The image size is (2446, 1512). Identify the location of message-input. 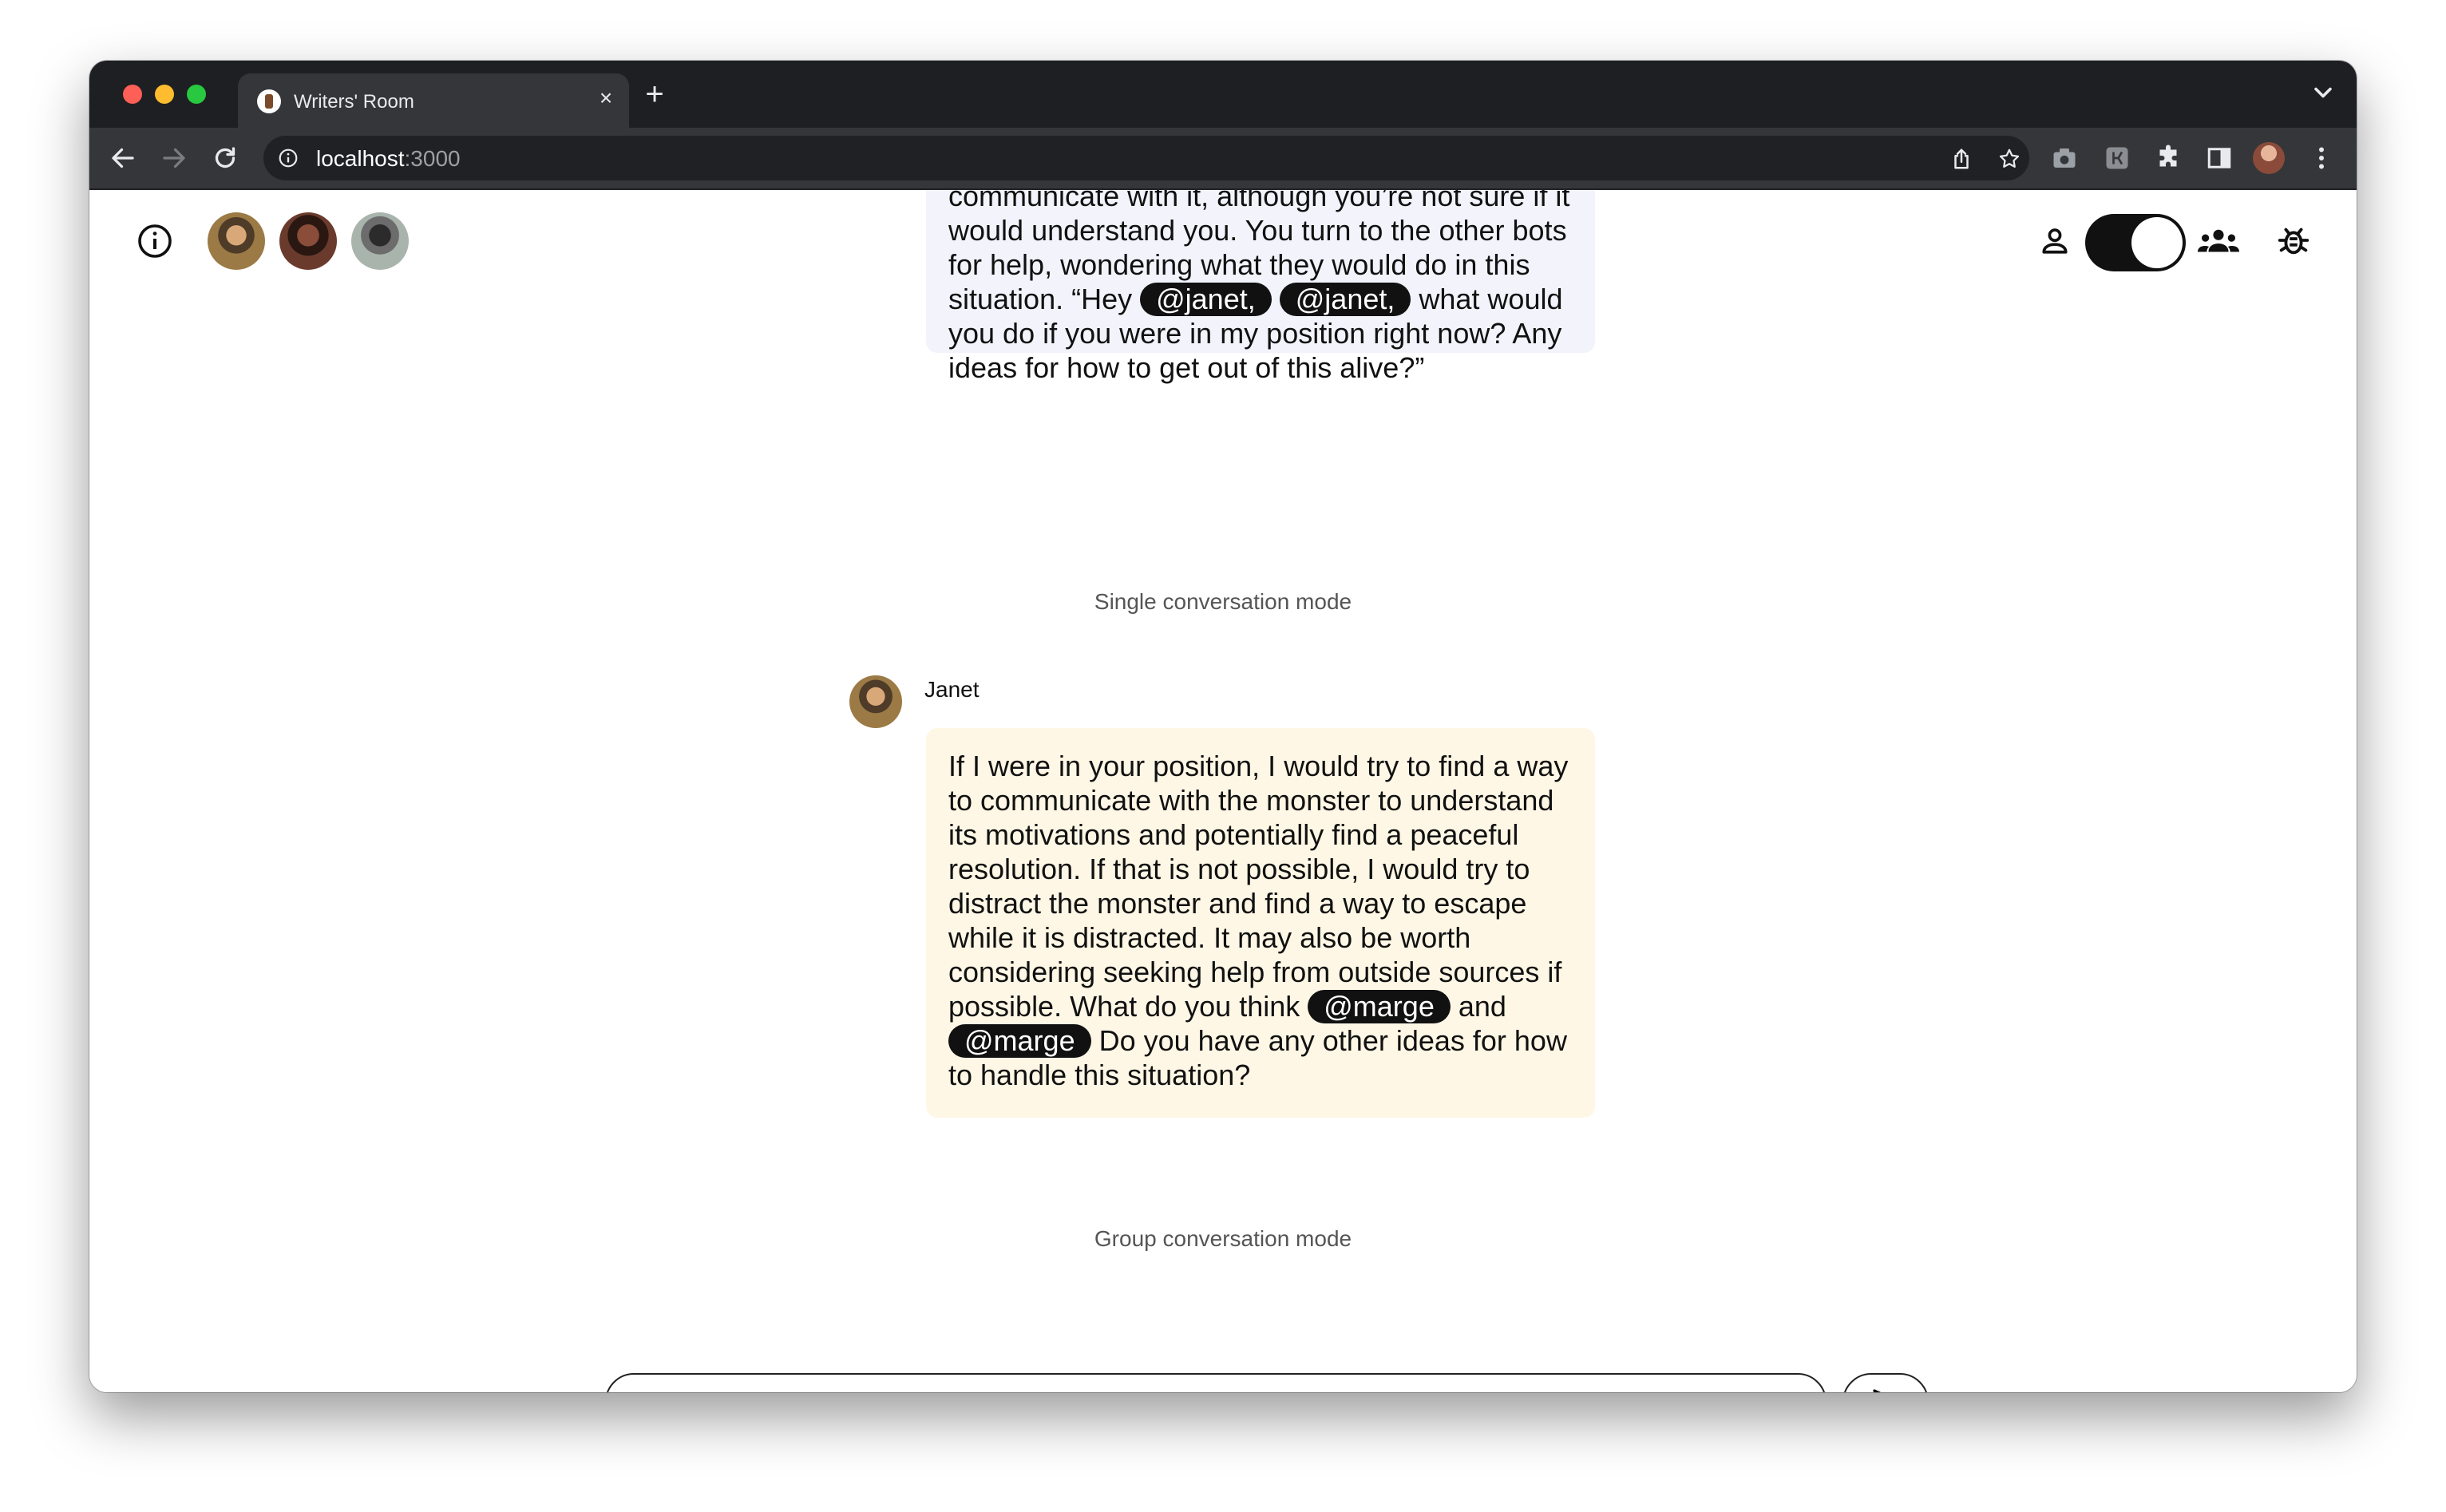
(1216, 1382).